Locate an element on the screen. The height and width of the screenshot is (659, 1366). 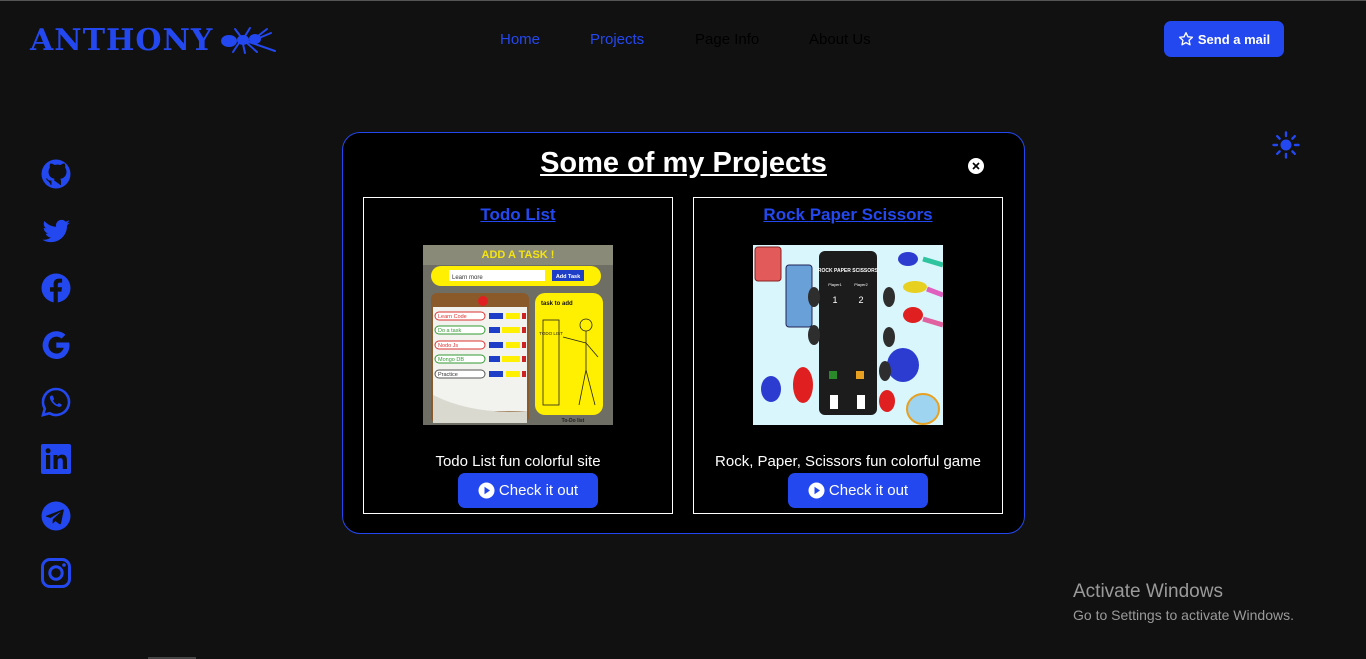
thumb-task-3: Nodo Js is located at coordinates (448, 346).